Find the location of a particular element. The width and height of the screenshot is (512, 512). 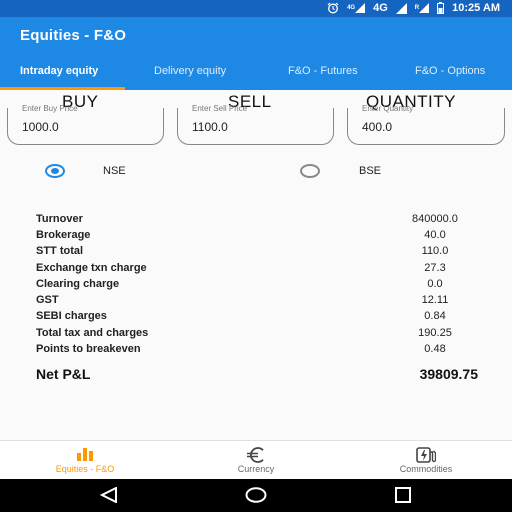

bse-label: BSE is located at coordinates (370, 171).